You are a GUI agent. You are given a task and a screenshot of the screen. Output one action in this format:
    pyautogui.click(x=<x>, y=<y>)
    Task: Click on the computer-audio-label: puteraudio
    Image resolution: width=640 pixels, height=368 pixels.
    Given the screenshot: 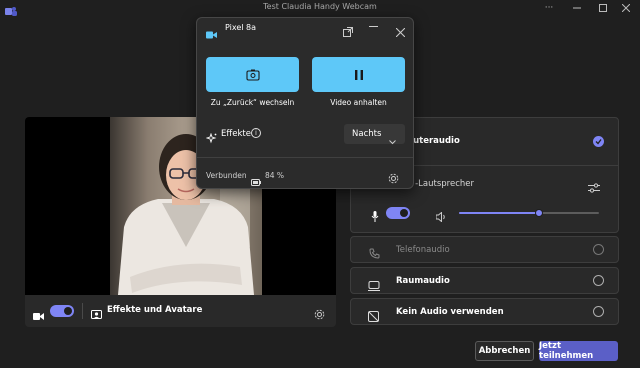 What is the action you would take?
    pyautogui.click(x=433, y=141)
    